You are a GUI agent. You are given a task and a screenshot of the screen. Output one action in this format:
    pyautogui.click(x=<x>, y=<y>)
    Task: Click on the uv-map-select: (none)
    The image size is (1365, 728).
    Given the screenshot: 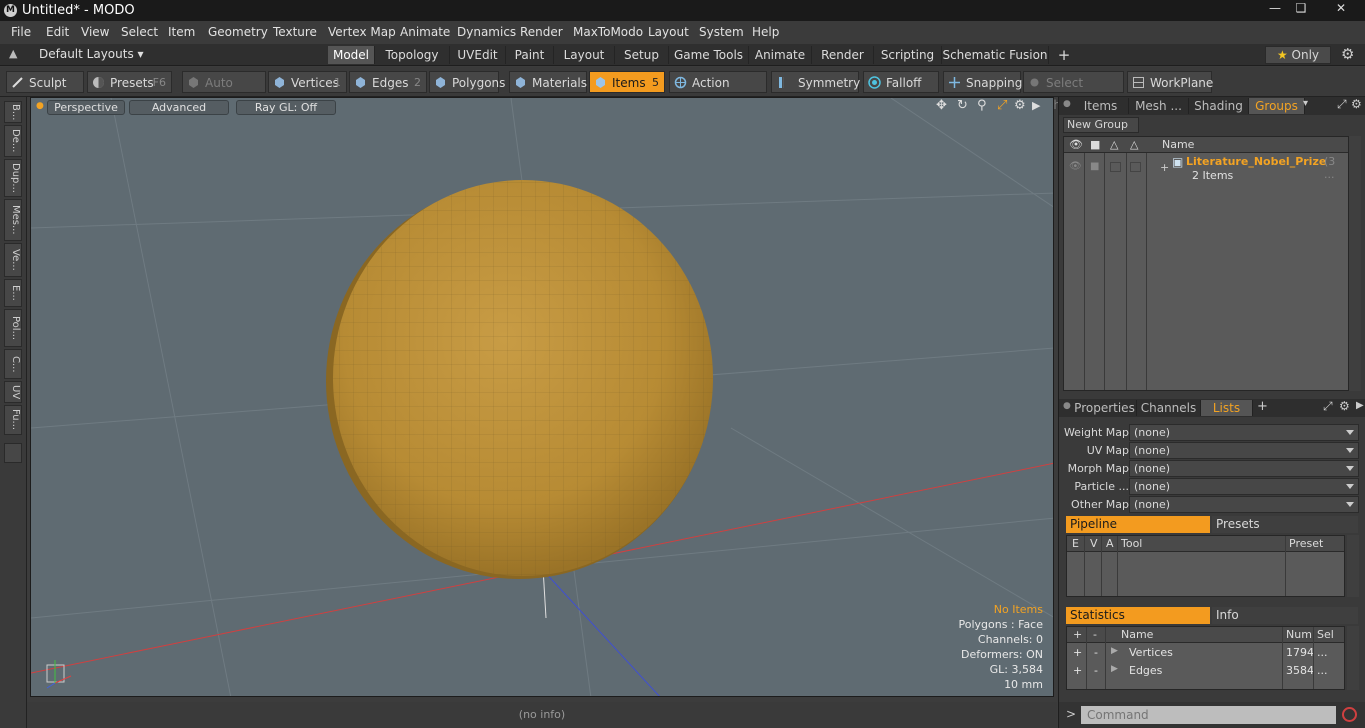 What is the action you would take?
    pyautogui.click(x=1244, y=450)
    